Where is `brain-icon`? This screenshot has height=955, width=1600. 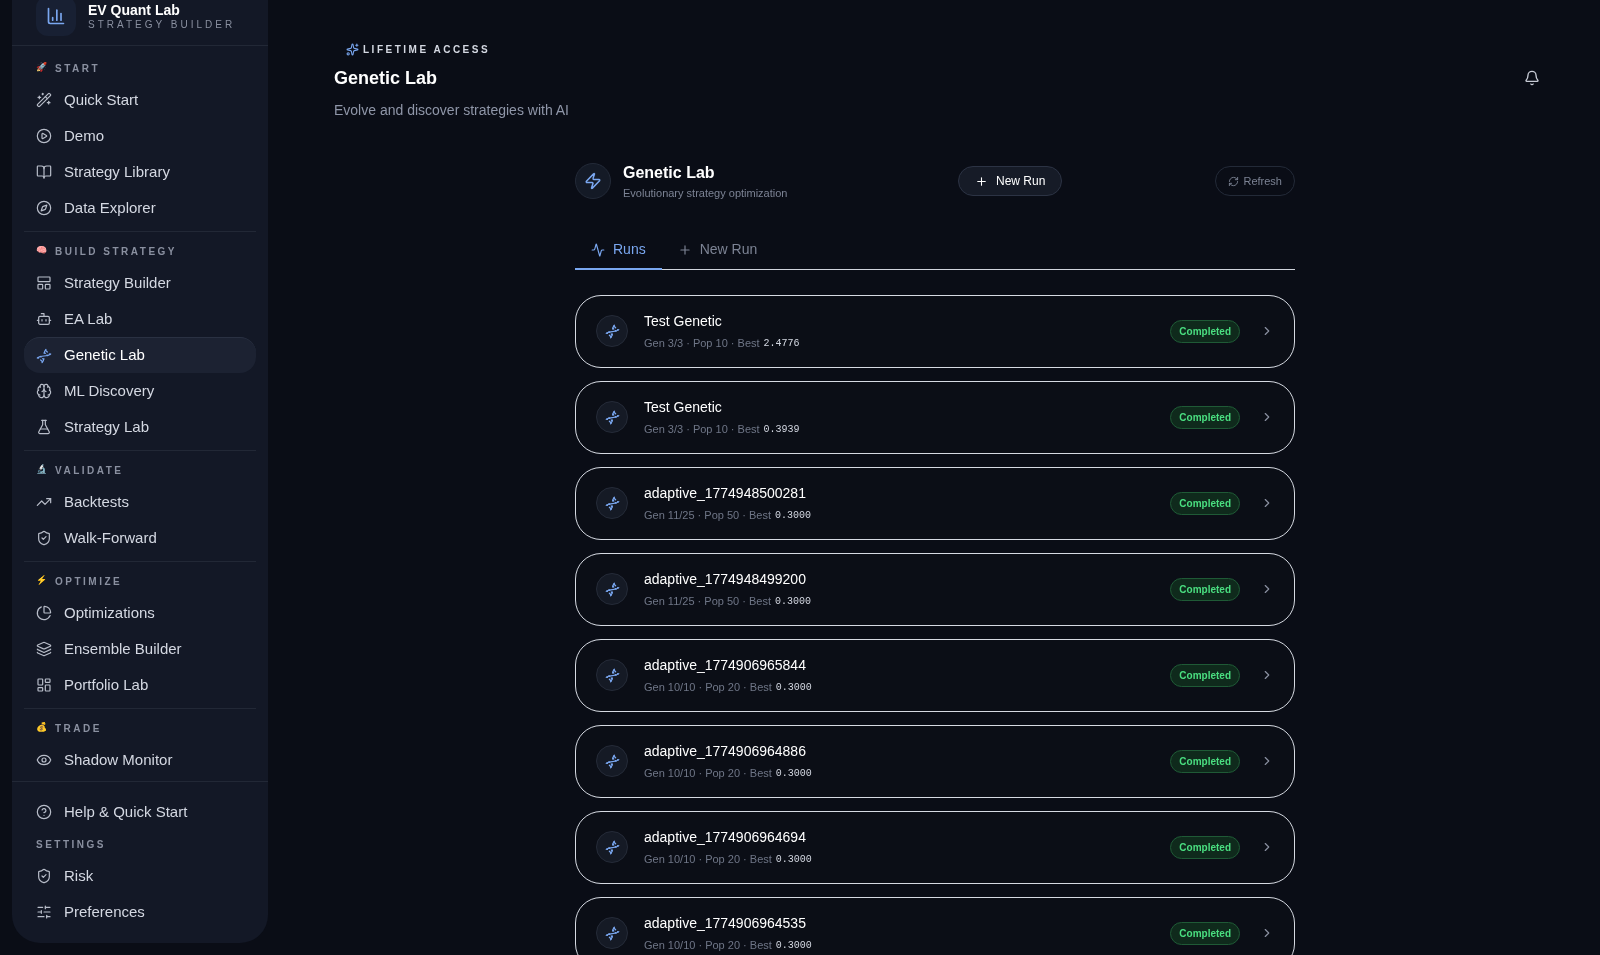
brain-icon is located at coordinates (44, 391).